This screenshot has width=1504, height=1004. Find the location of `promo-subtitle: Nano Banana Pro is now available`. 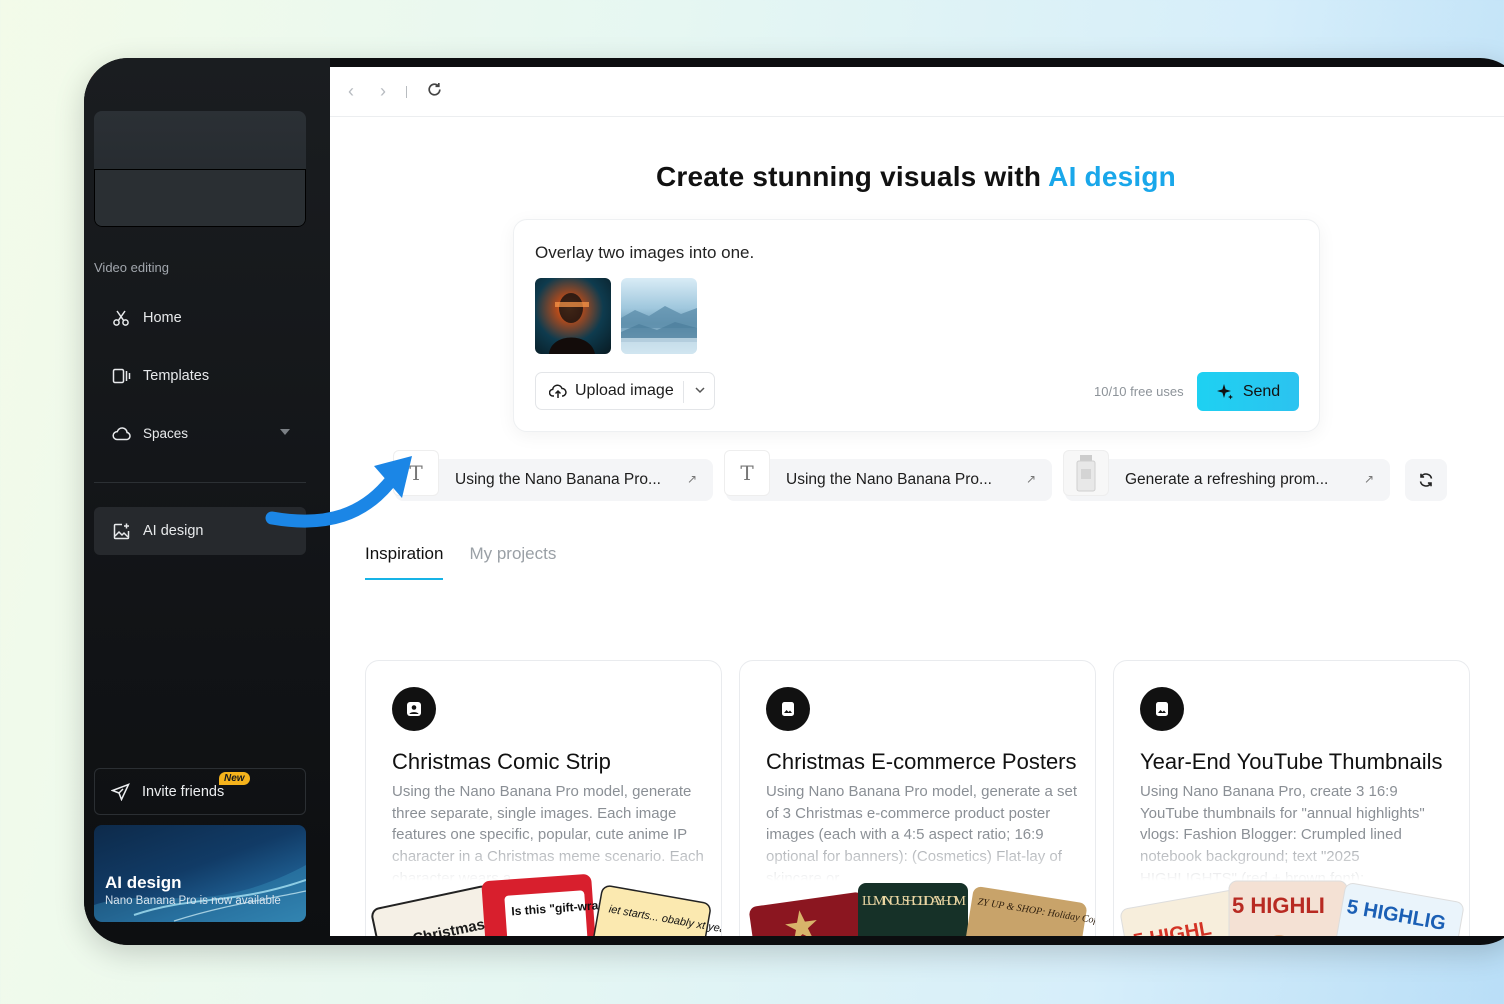

promo-subtitle: Nano Banana Pro is now available is located at coordinates (193, 901).